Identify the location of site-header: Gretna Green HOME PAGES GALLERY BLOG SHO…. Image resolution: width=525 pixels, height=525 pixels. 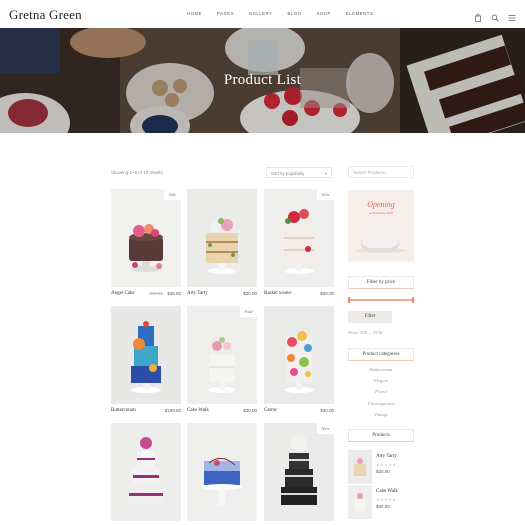
(262, 14).